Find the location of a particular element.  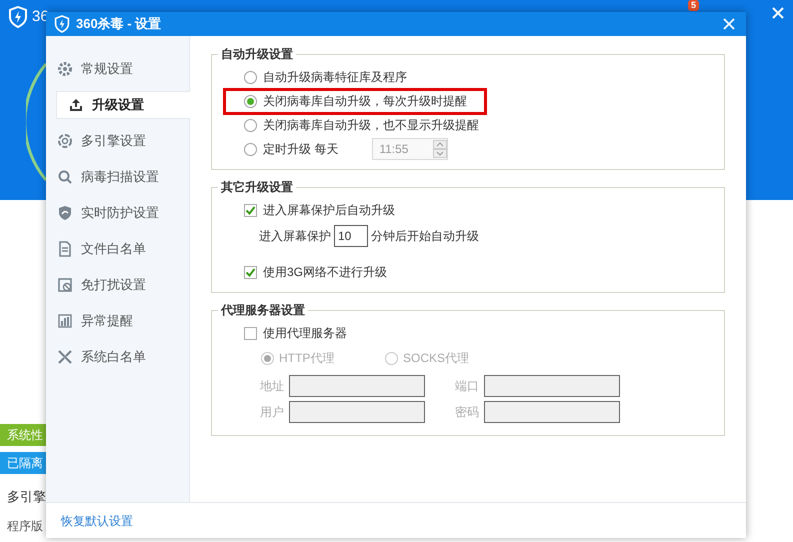

field-label: 端口 is located at coordinates (467, 386).